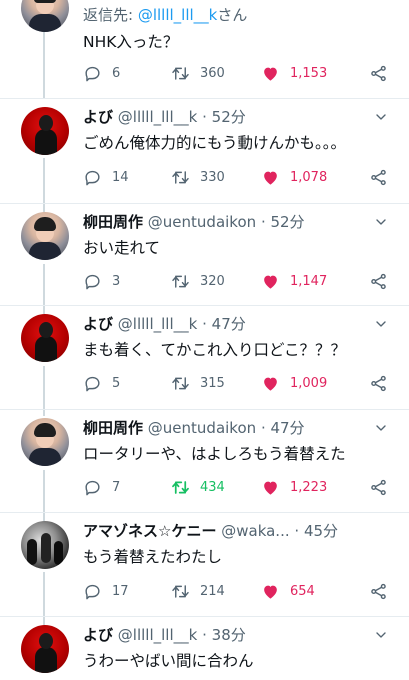  I want to click on tweet-header: よび @lllll_lll__k · 38分, so click(164, 635).